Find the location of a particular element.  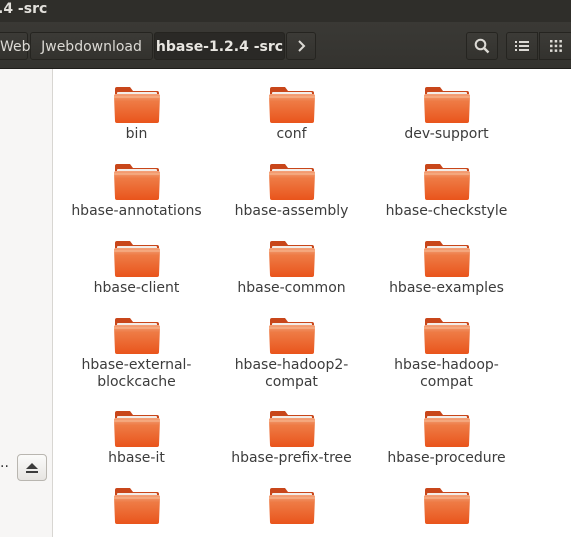

search-button is located at coordinates (482, 46).